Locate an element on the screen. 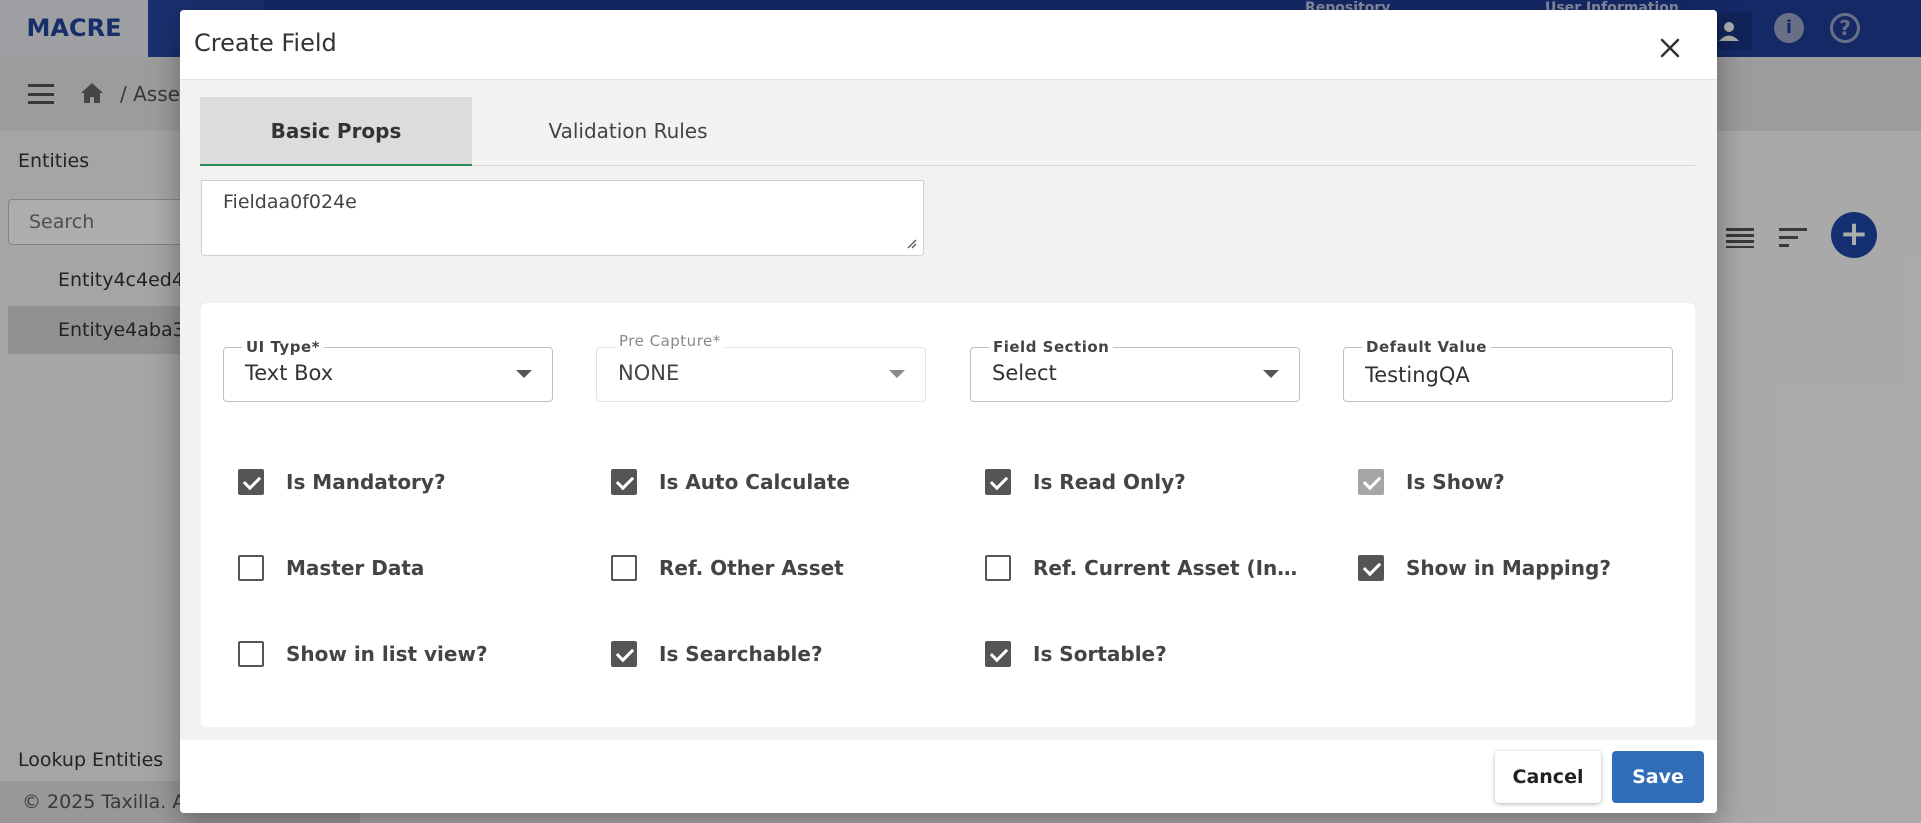 The width and height of the screenshot is (1921, 823). ui-type-label: UI Type* is located at coordinates (283, 347).